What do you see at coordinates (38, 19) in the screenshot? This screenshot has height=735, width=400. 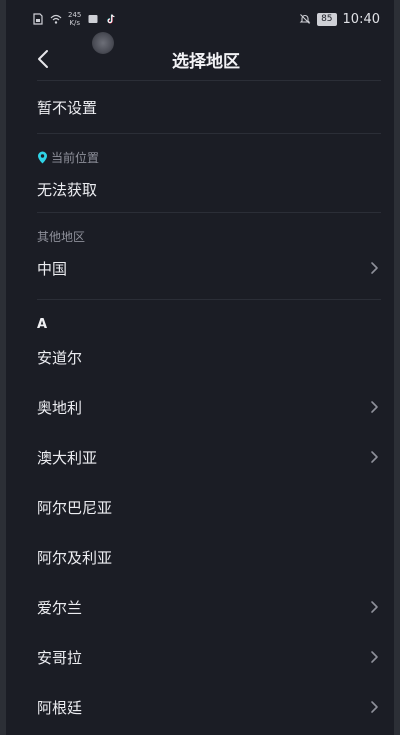 I see `sim-icon` at bounding box center [38, 19].